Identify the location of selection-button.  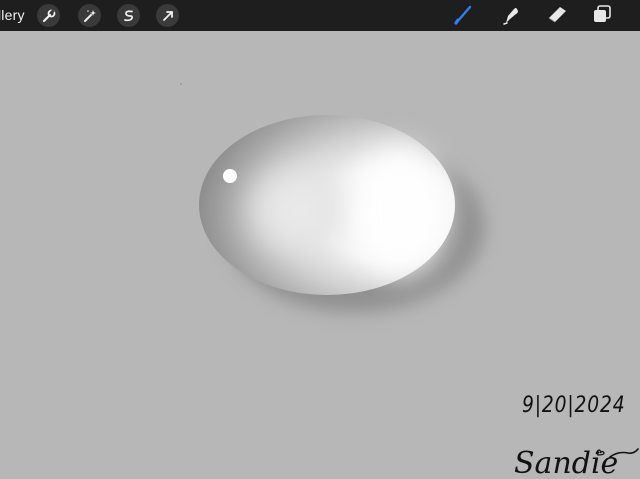
(128, 15).